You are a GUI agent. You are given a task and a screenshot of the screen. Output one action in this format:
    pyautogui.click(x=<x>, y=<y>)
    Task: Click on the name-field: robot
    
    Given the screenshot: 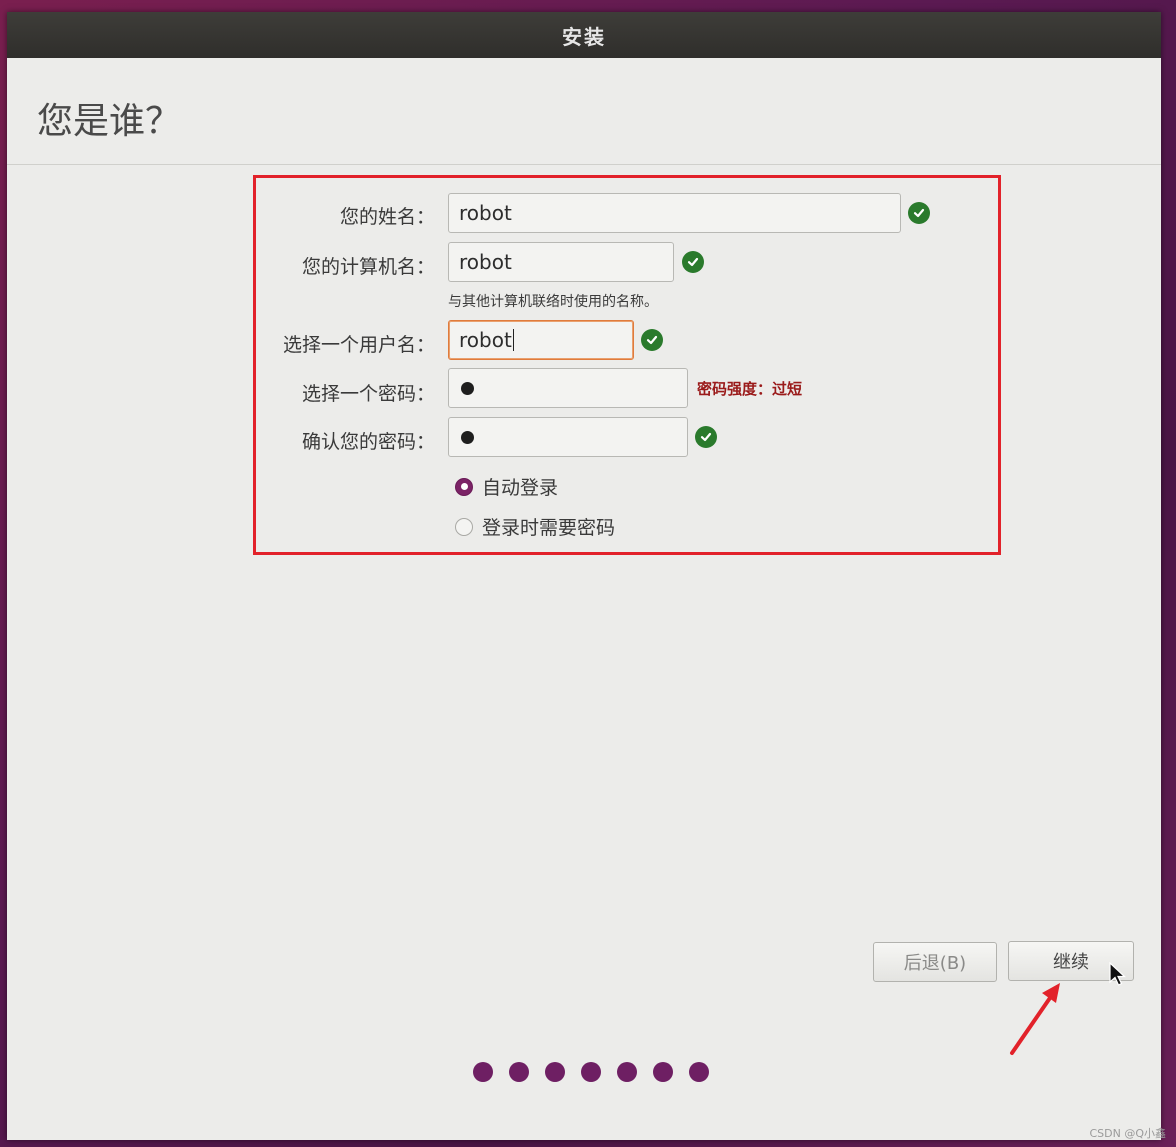 What is the action you would take?
    pyautogui.click(x=674, y=213)
    